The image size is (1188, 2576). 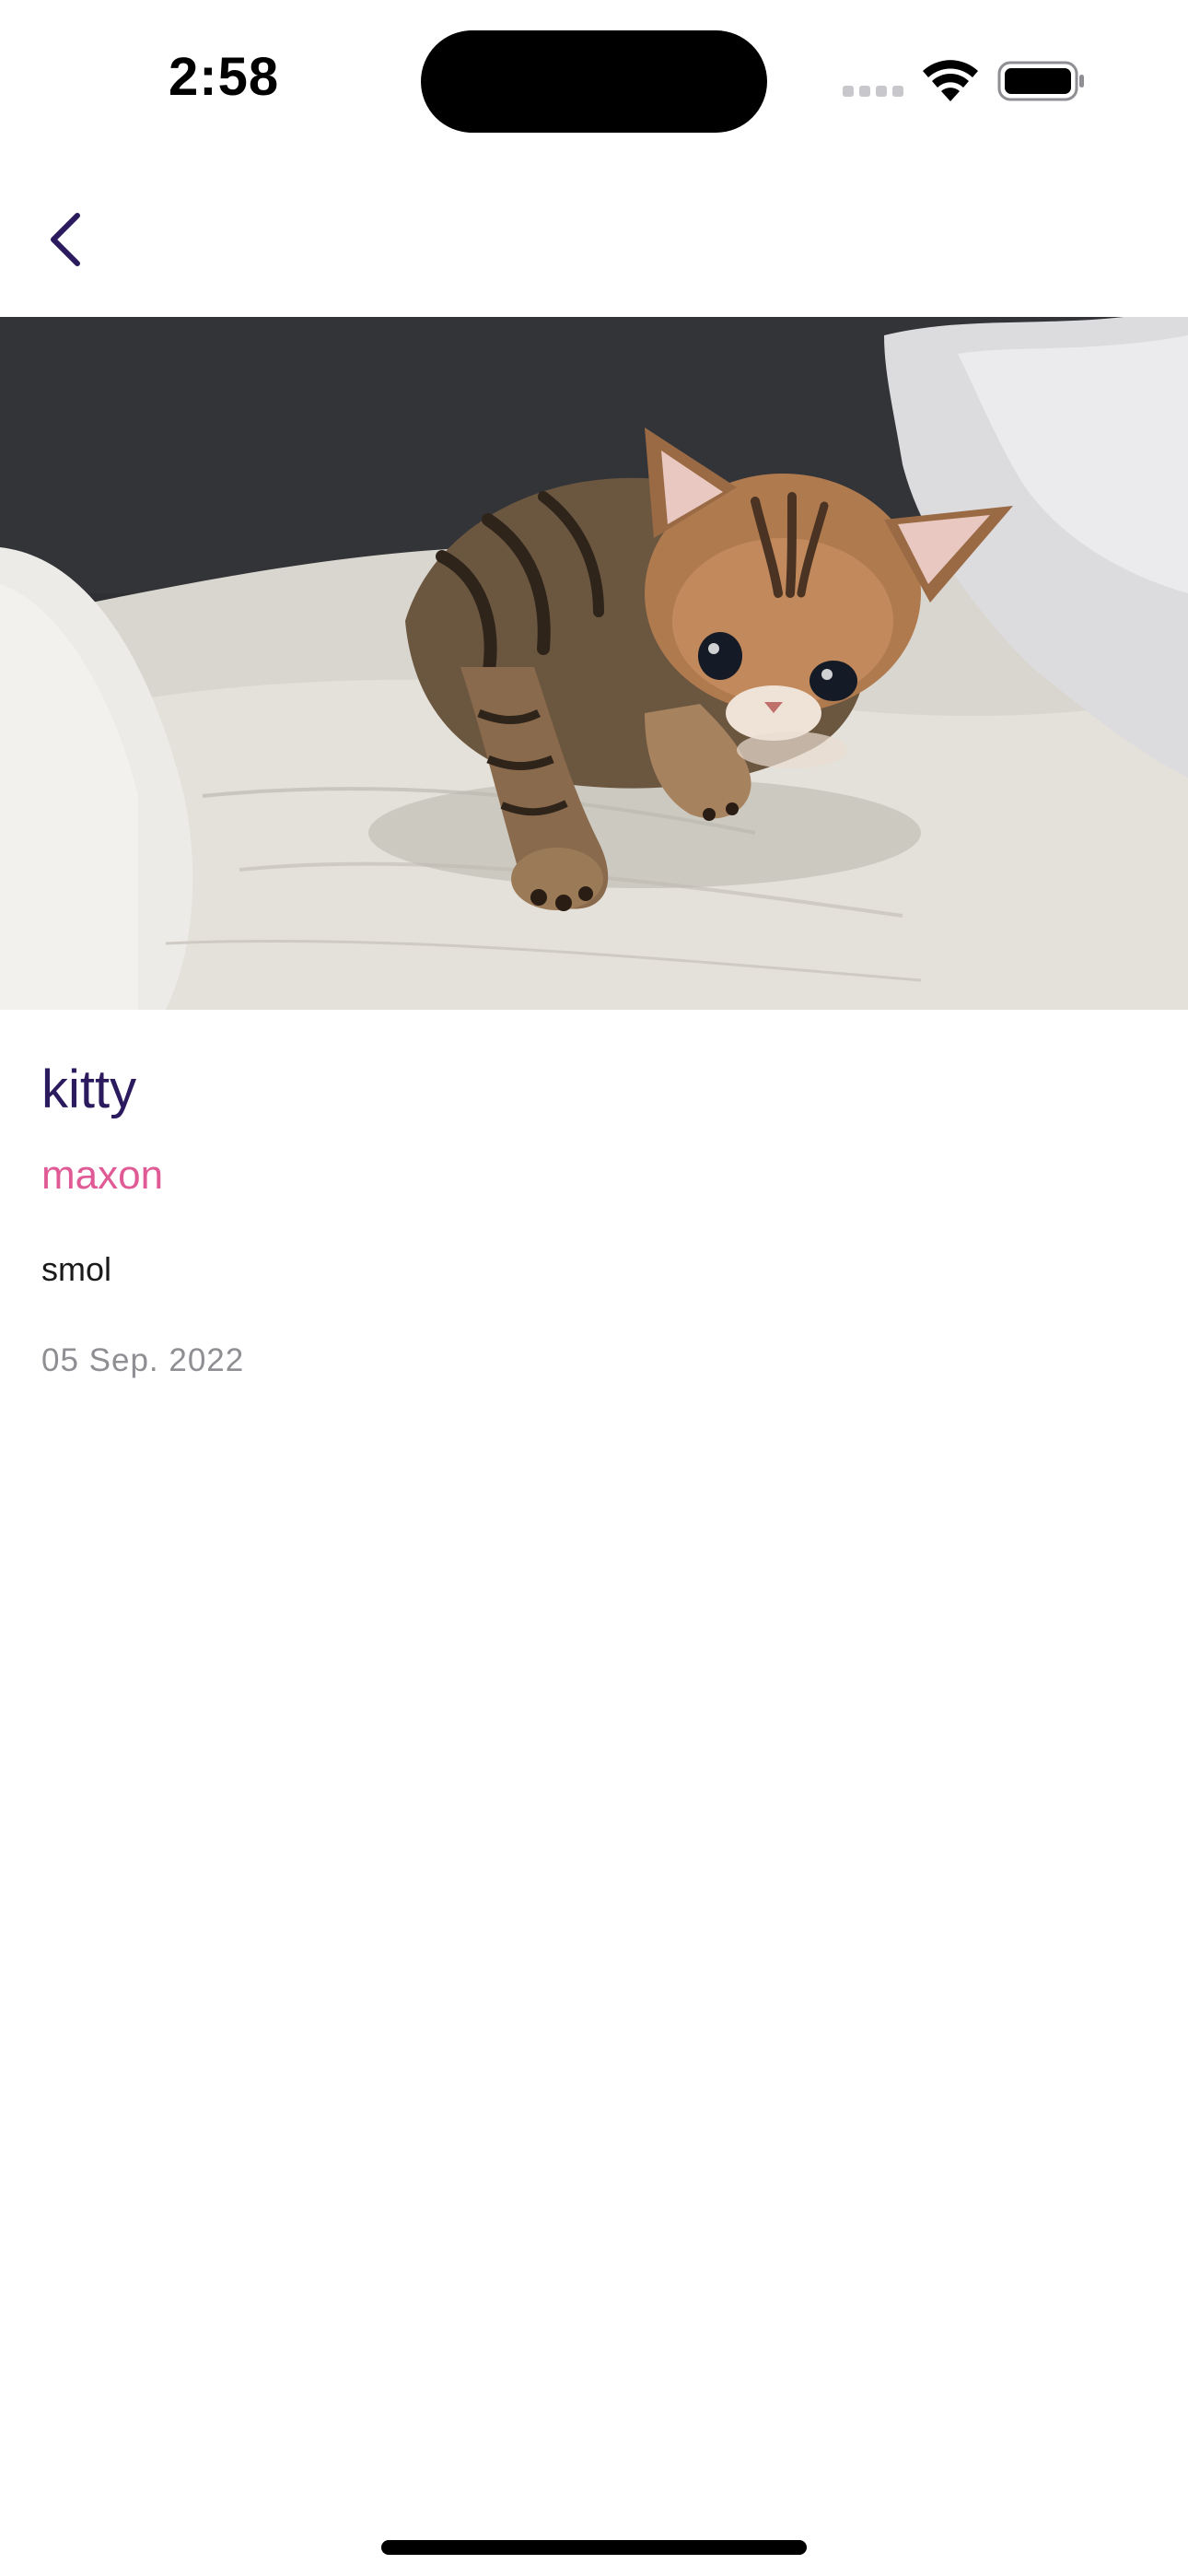 I want to click on post-date: 05 Sep. 2022, so click(x=143, y=1360).